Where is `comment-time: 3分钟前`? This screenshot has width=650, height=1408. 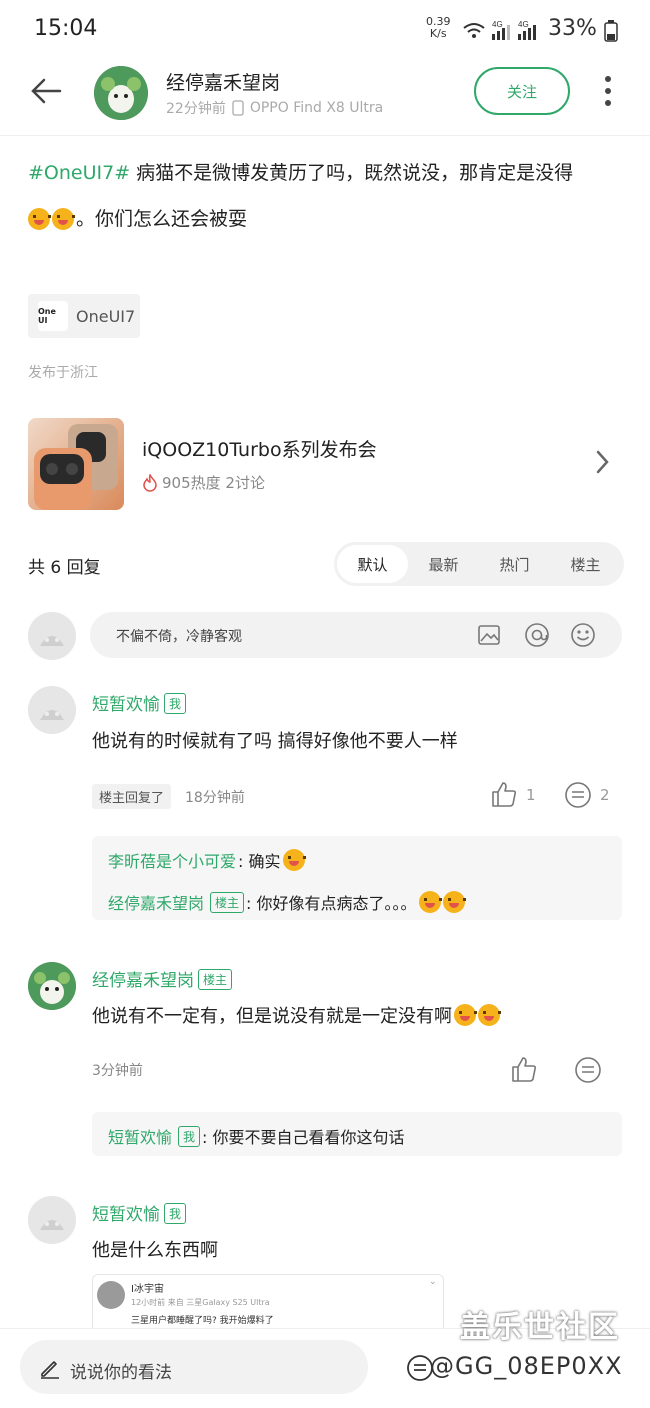 comment-time: 3分钟前 is located at coordinates (117, 1071).